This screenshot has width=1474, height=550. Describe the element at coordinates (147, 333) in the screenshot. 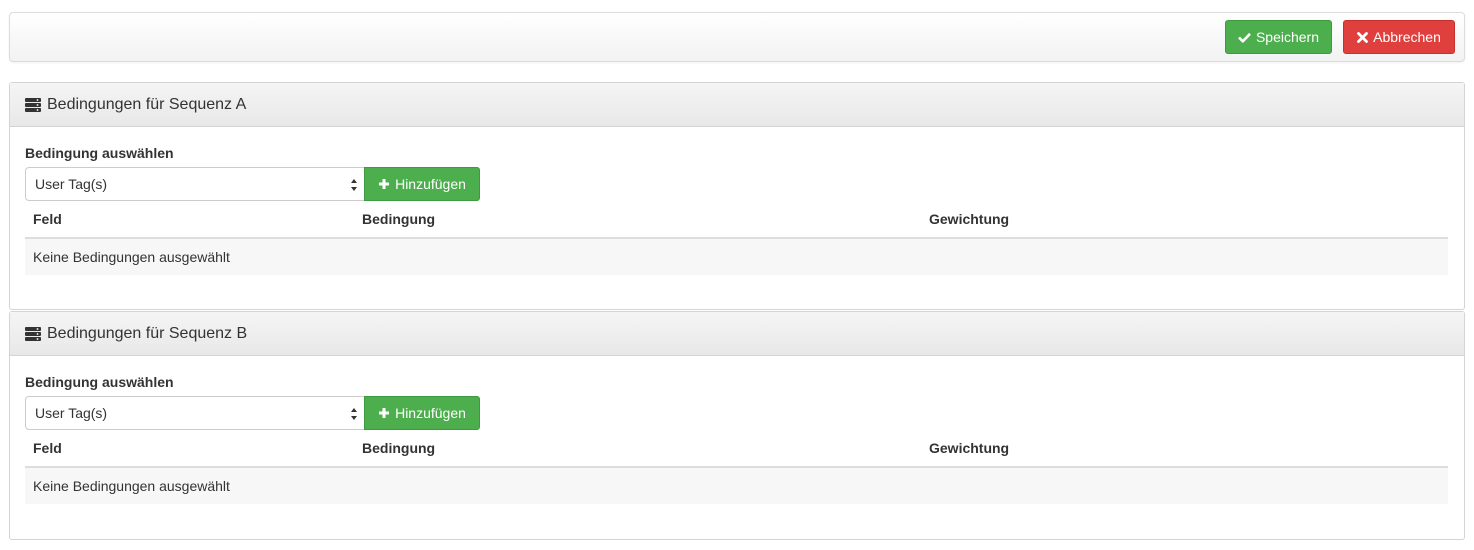

I see `panel-title: Bedingungen für Sequenz B` at that location.